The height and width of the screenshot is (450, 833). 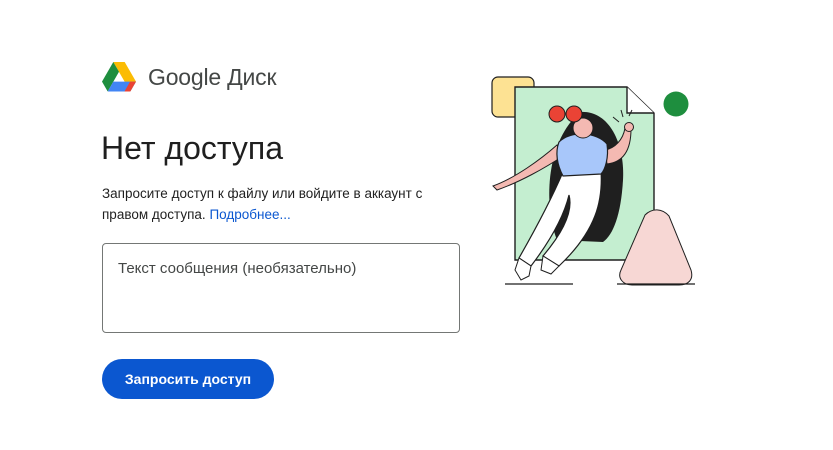 I want to click on page-title: Нет доступа, so click(x=192, y=148).